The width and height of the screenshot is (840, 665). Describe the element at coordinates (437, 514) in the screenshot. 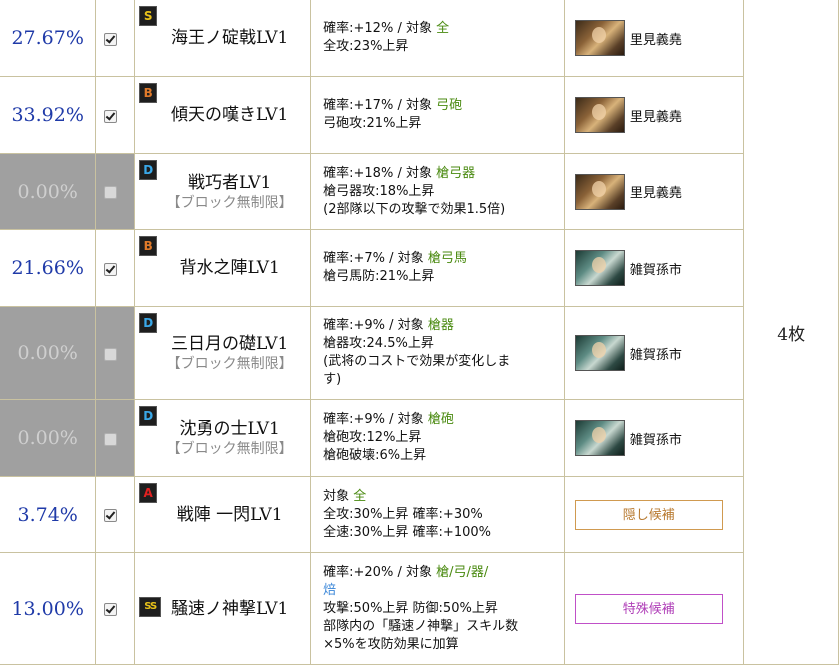

I see `skill-description: 対象 全 全攻:30%上昇 確率:+30% 全速:30%上昇 確率:+100%` at that location.